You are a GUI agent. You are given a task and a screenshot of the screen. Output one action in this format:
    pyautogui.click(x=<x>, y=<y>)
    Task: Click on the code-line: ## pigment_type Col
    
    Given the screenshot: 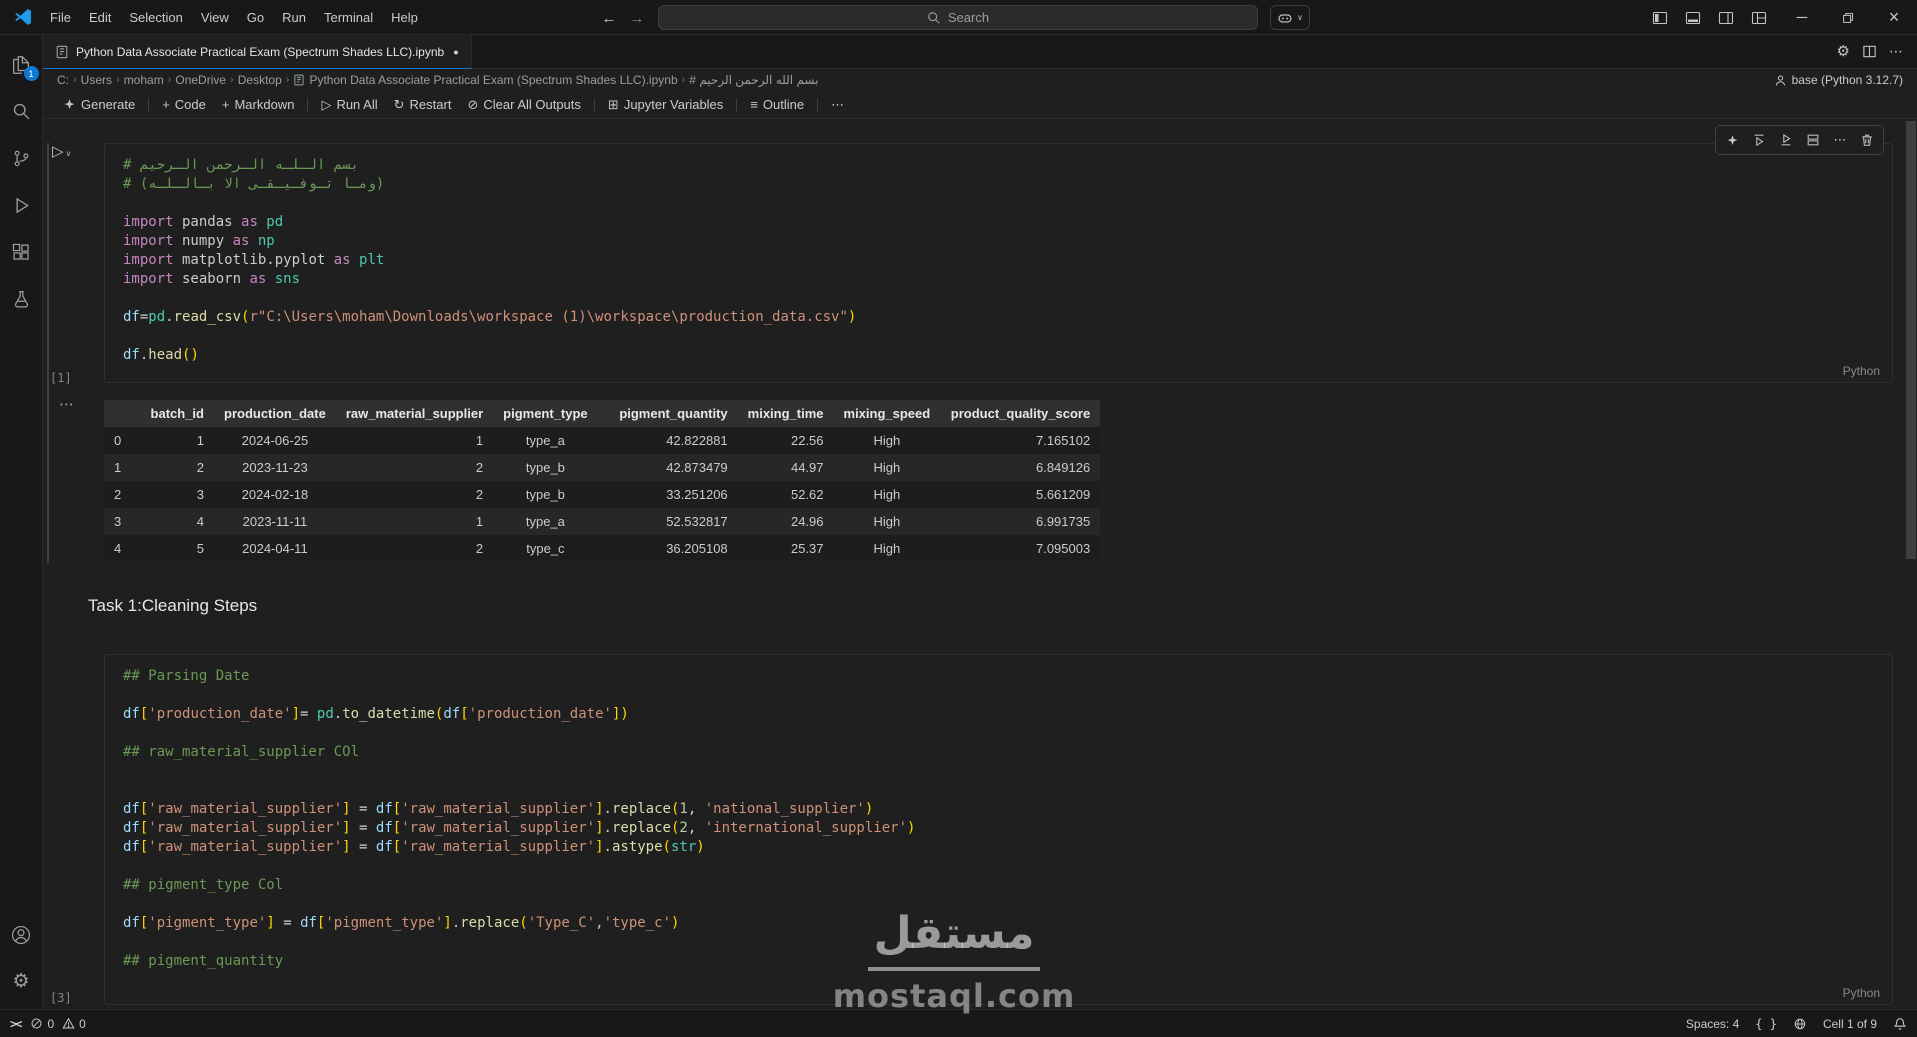 What is the action you would take?
    pyautogui.click(x=203, y=885)
    